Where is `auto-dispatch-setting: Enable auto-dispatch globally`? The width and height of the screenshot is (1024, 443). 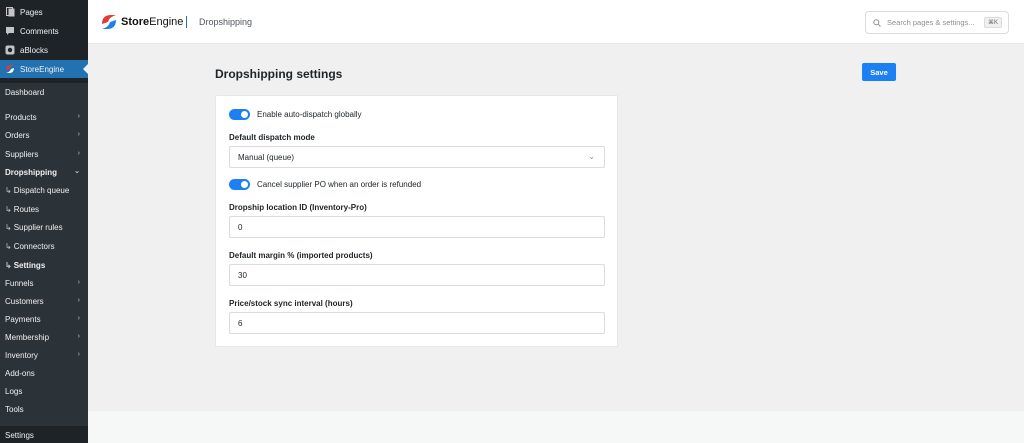 auto-dispatch-setting: Enable auto-dispatch globally is located at coordinates (295, 114).